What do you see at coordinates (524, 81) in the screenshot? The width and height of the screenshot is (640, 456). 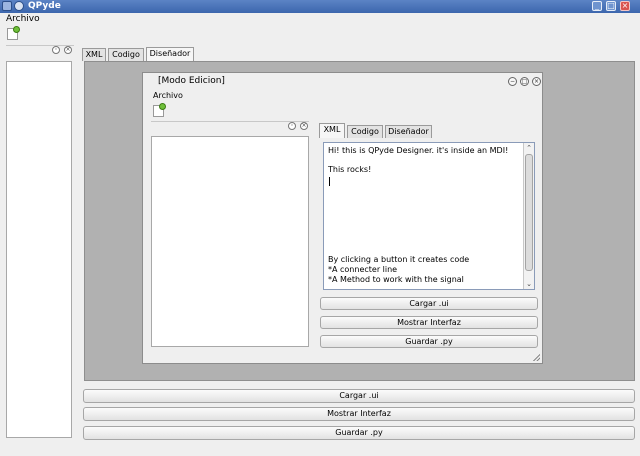 I see `mdi-maximize-icon: □` at bounding box center [524, 81].